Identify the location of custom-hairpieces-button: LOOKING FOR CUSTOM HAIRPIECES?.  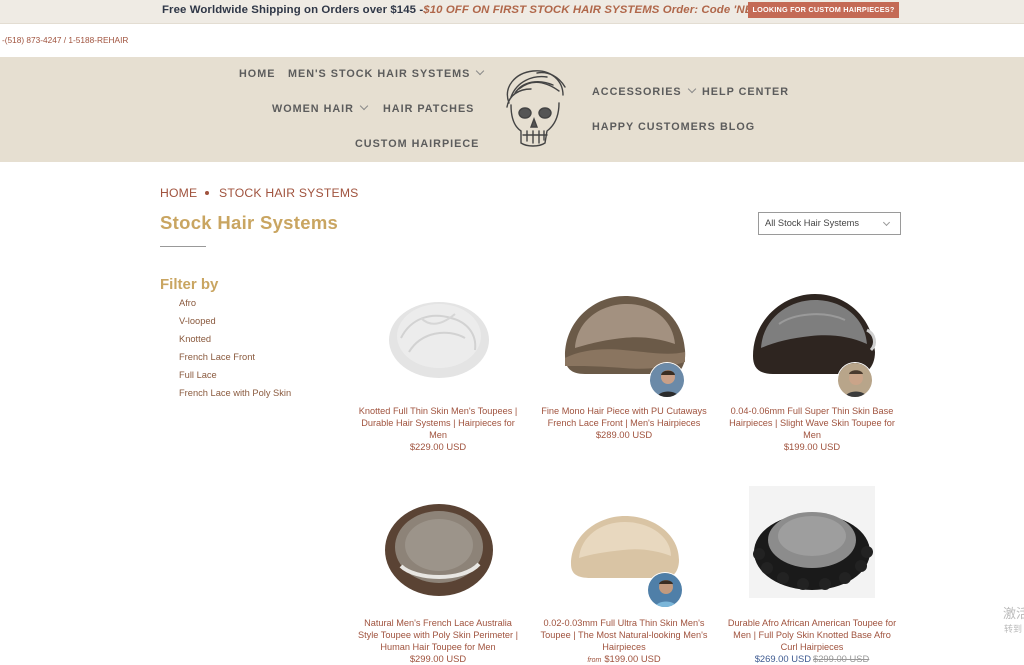
(823, 10).